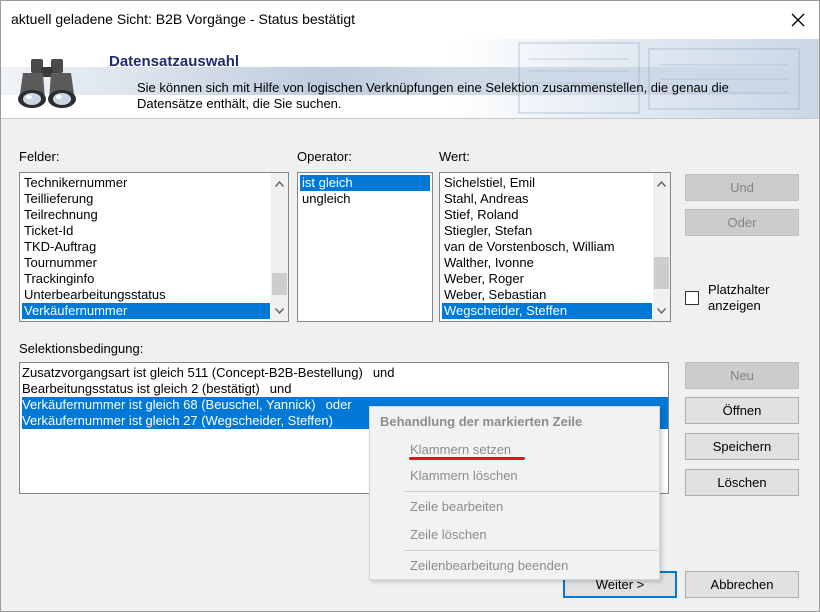 This screenshot has width=820, height=612. Describe the element at coordinates (365, 199) in the screenshot. I see `list-item: ungleich` at that location.